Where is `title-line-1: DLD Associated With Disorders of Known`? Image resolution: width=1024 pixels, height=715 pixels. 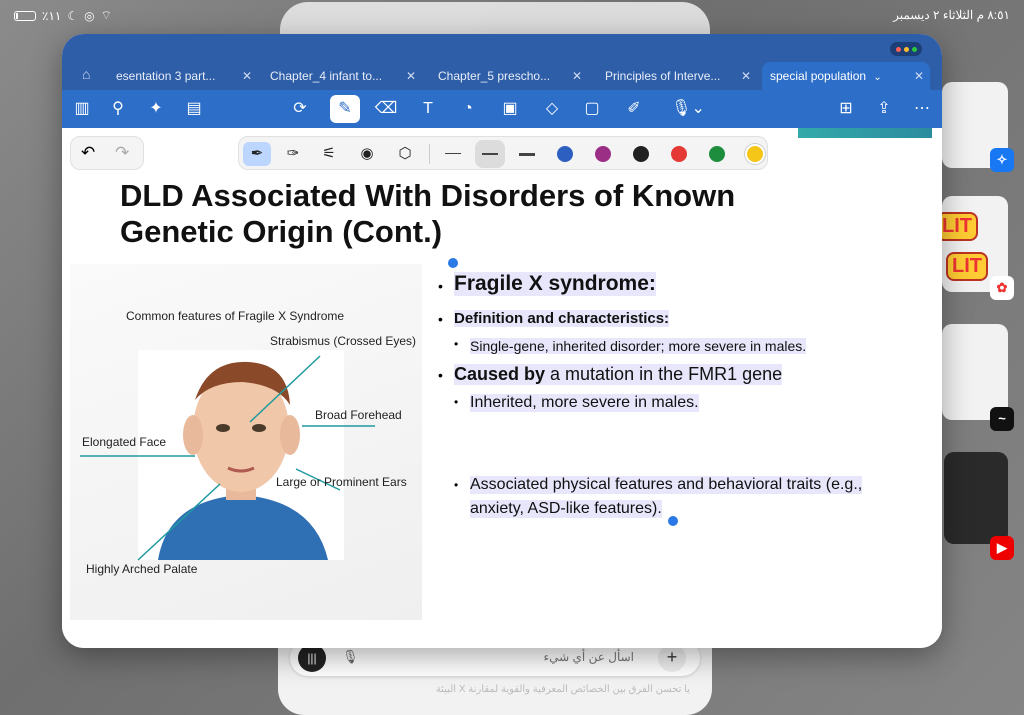
title-line-1: DLD Associated With Disorders of Known is located at coordinates (428, 195).